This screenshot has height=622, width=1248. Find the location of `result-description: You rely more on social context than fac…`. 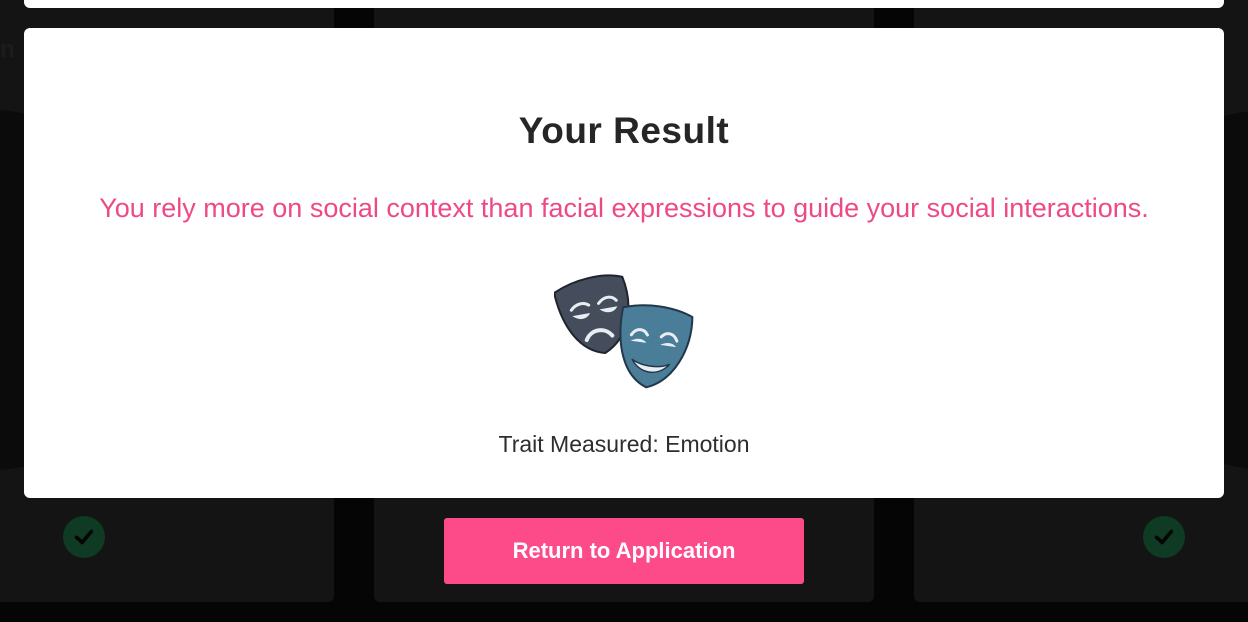

result-description: You rely more on social context than fac… is located at coordinates (624, 208).